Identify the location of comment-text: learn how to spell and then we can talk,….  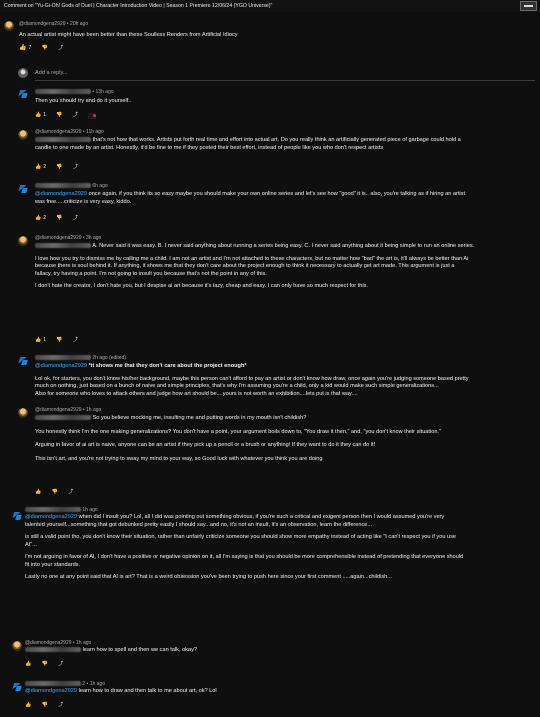
(111, 651).